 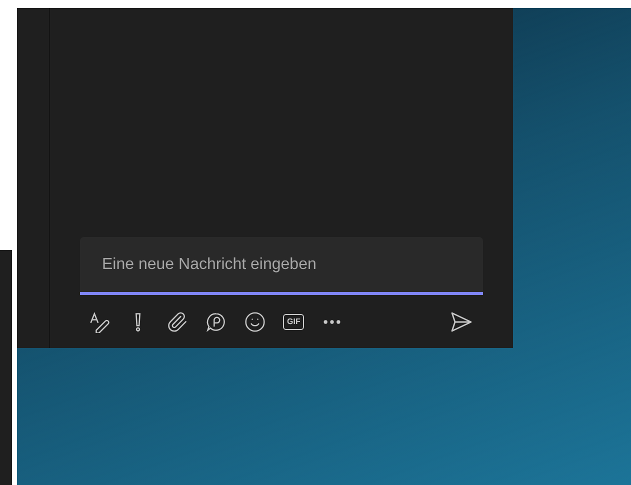 What do you see at coordinates (281, 266) in the screenshot?
I see `message-field: Eine neue Nachricht eingeben` at bounding box center [281, 266].